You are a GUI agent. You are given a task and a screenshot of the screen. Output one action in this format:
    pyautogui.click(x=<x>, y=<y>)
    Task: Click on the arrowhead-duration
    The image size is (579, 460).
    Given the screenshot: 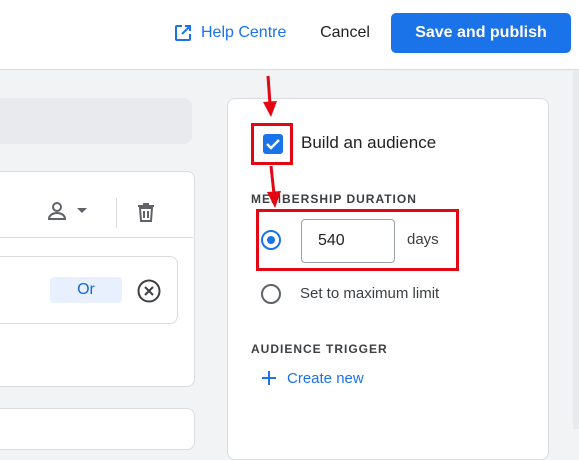 What is the action you would take?
    pyautogui.click(x=274, y=199)
    